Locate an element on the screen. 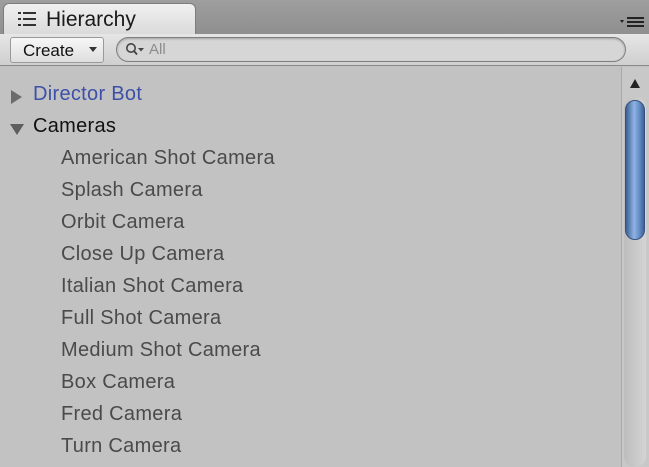 The image size is (649, 467). tree-item-cameras: Cameras is located at coordinates (310, 127).